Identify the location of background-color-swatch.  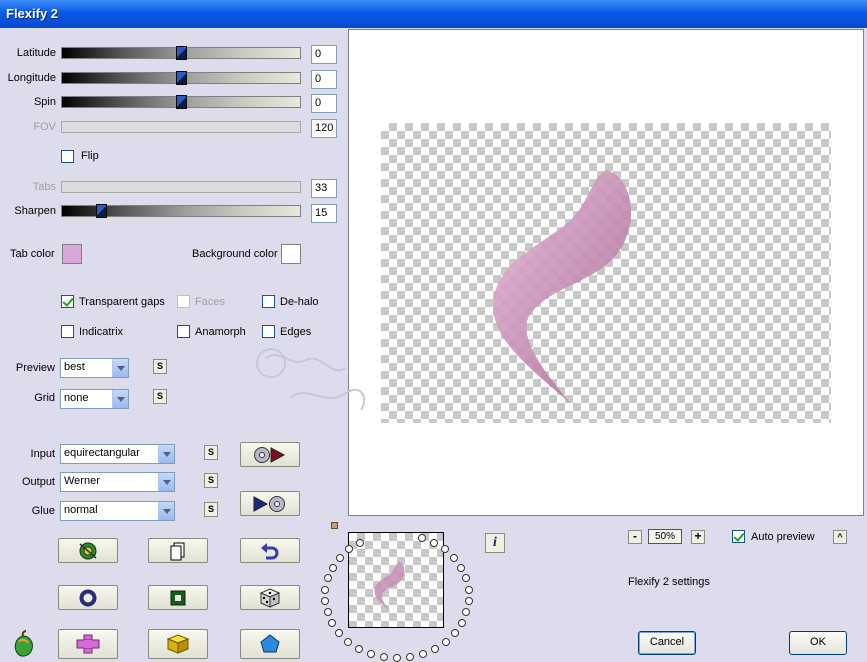
(291, 254).